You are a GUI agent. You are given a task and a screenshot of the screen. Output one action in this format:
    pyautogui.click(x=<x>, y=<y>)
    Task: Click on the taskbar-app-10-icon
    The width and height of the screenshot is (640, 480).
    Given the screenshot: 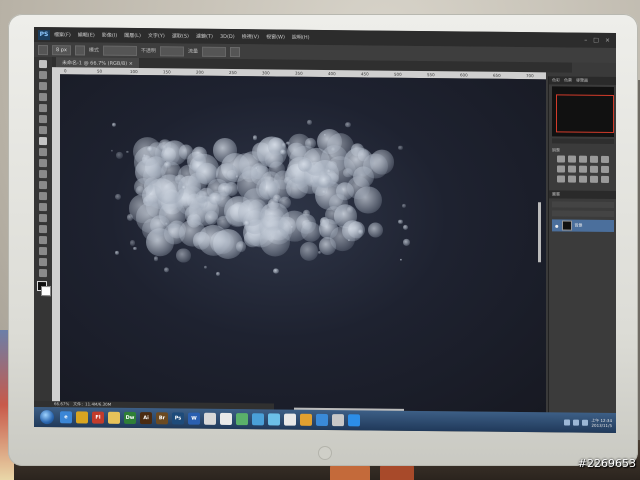 What is the action you would take?
    pyautogui.click(x=210, y=418)
    